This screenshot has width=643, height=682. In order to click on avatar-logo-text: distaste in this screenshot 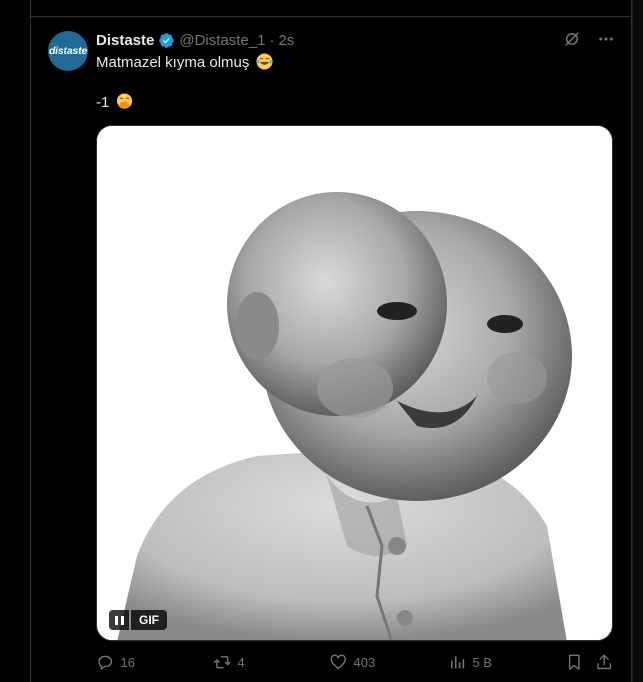, I will do `click(68, 51)`.